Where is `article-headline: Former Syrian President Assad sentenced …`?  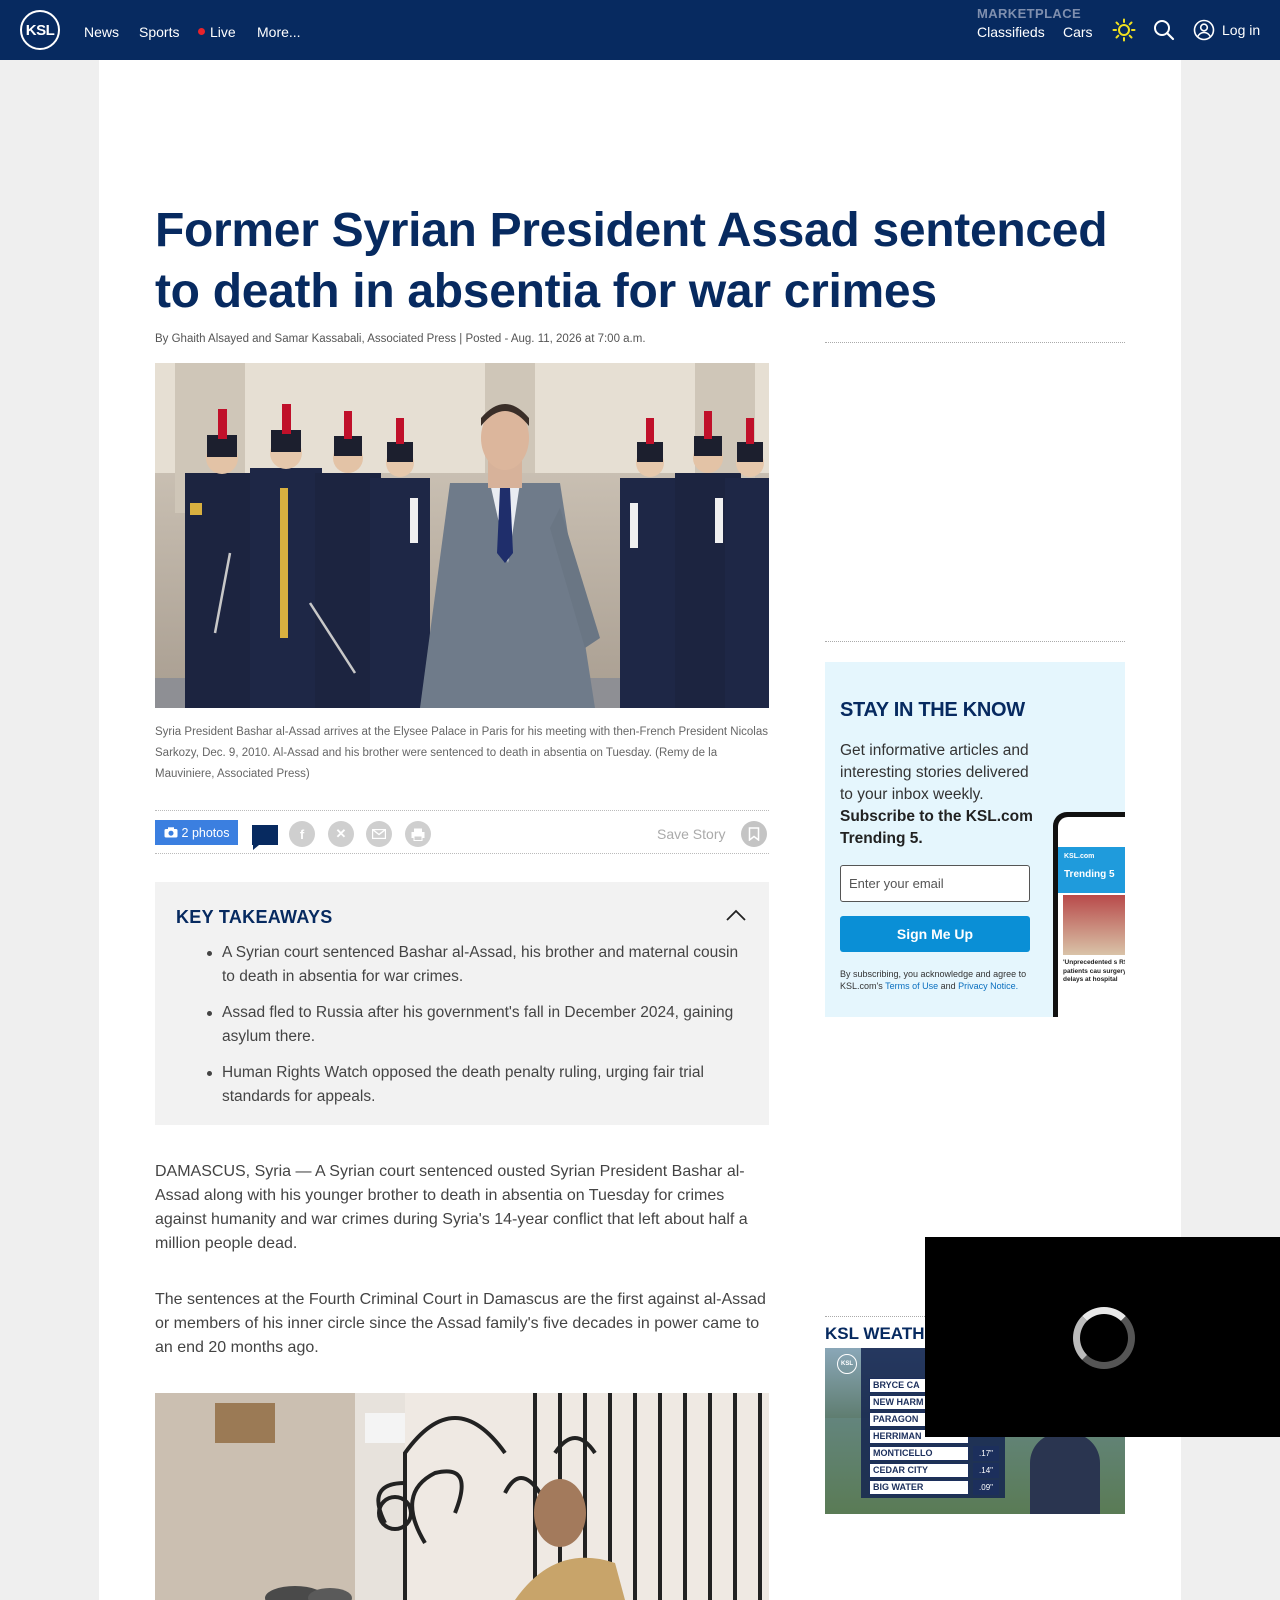 article-headline: Former Syrian President Assad sentenced … is located at coordinates (631, 261).